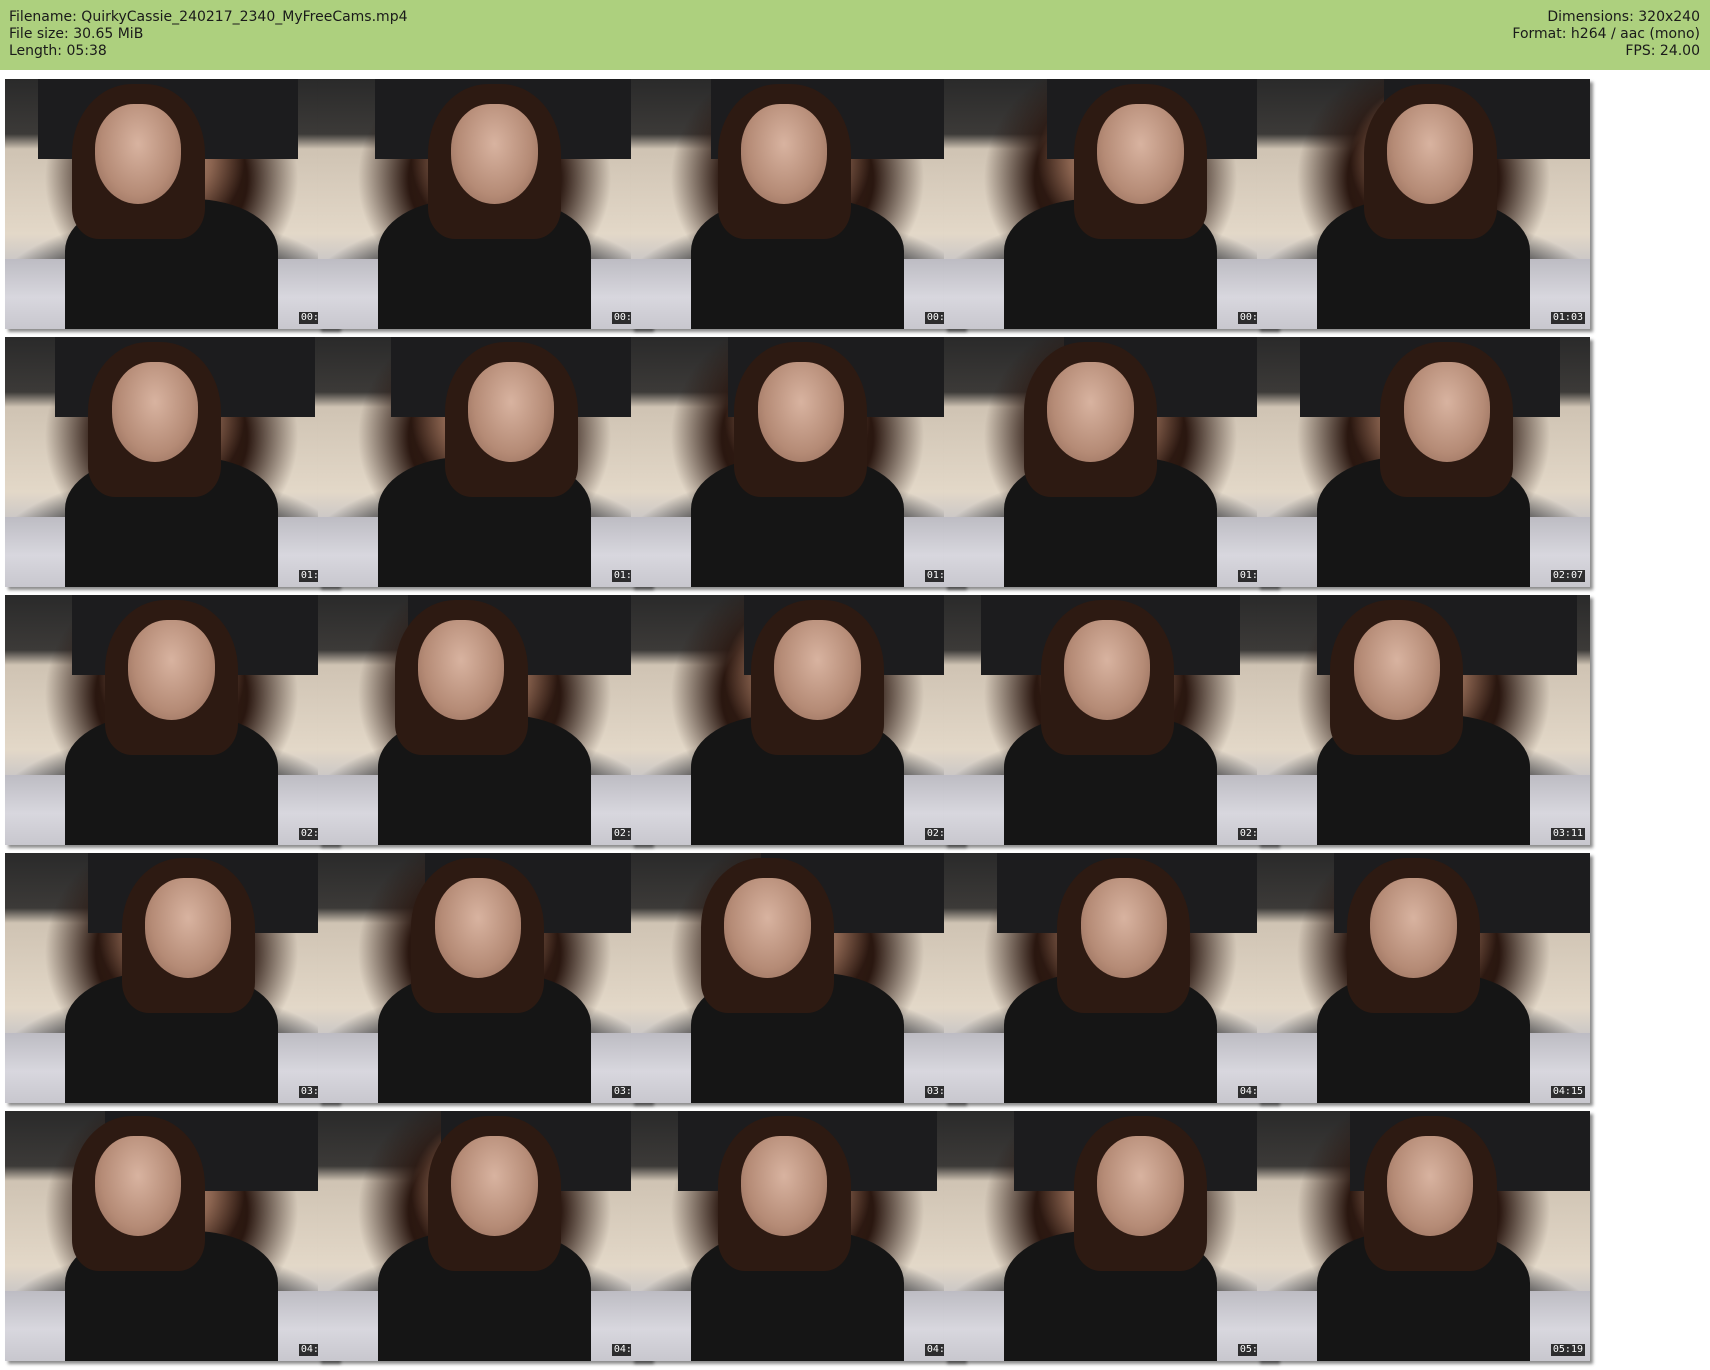 This screenshot has width=1710, height=1370. I want to click on video-thumbnail: 02:20, so click(171, 720).